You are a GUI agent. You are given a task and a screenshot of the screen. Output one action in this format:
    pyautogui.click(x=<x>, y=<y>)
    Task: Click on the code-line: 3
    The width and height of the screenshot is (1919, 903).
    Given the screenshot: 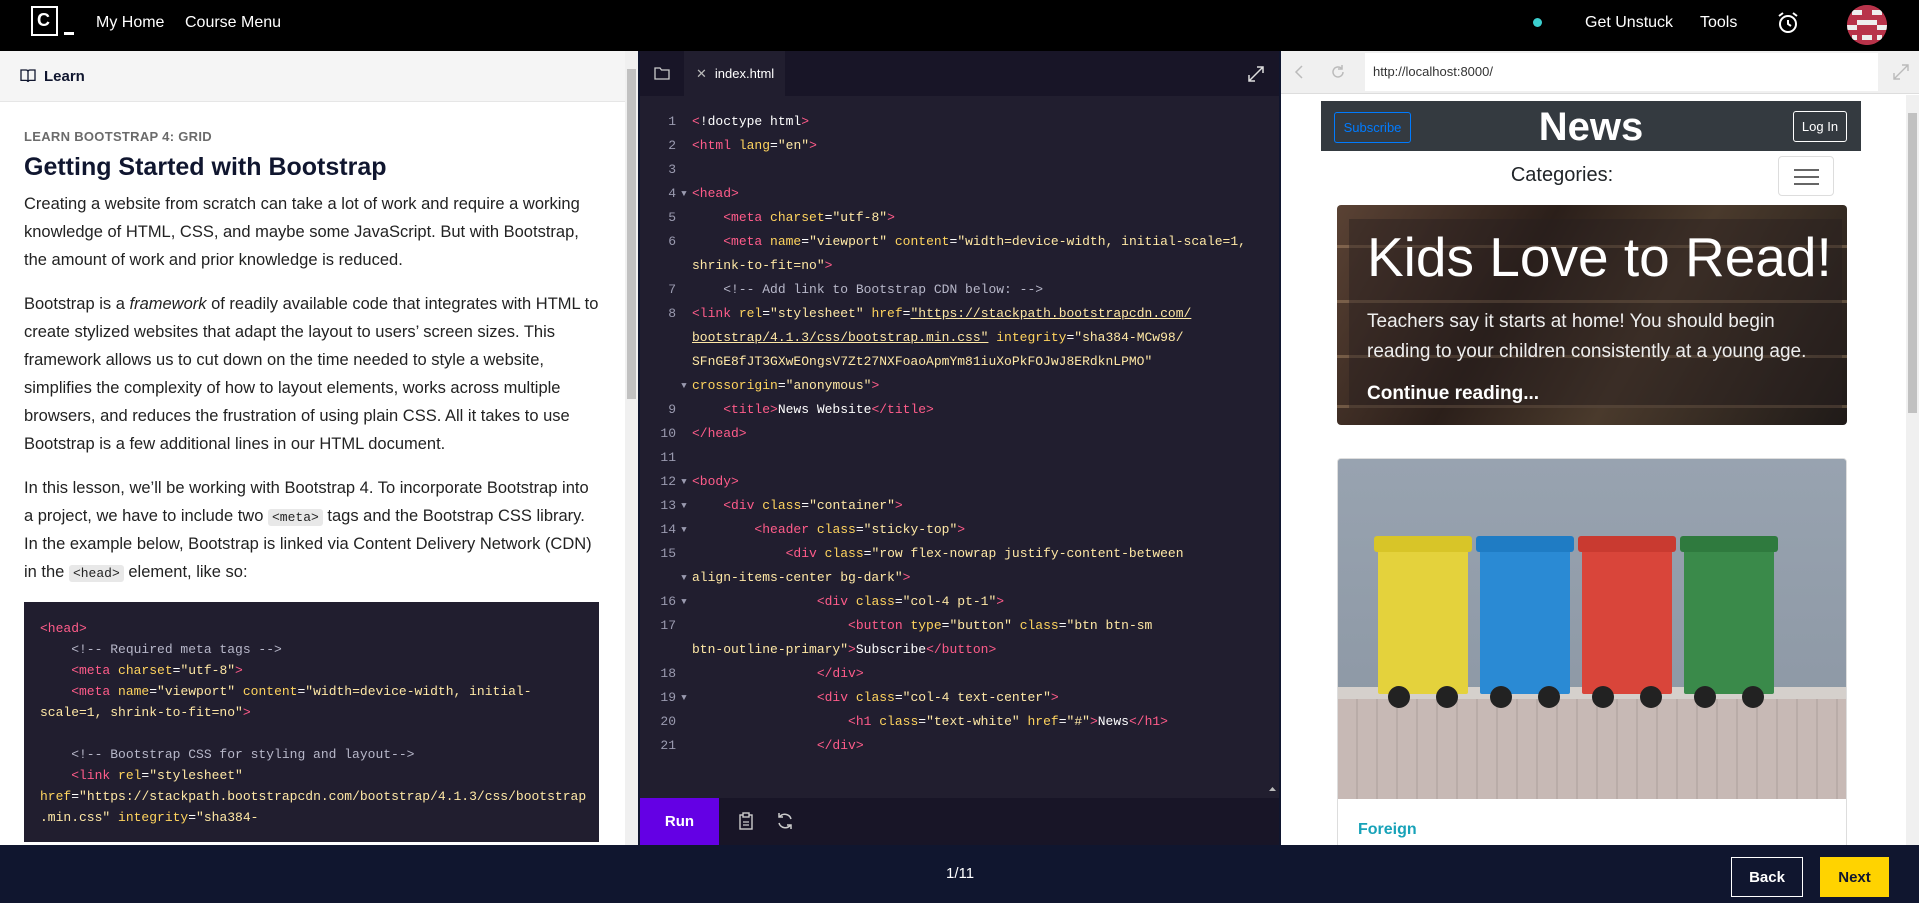 What is the action you would take?
    pyautogui.click(x=959, y=170)
    